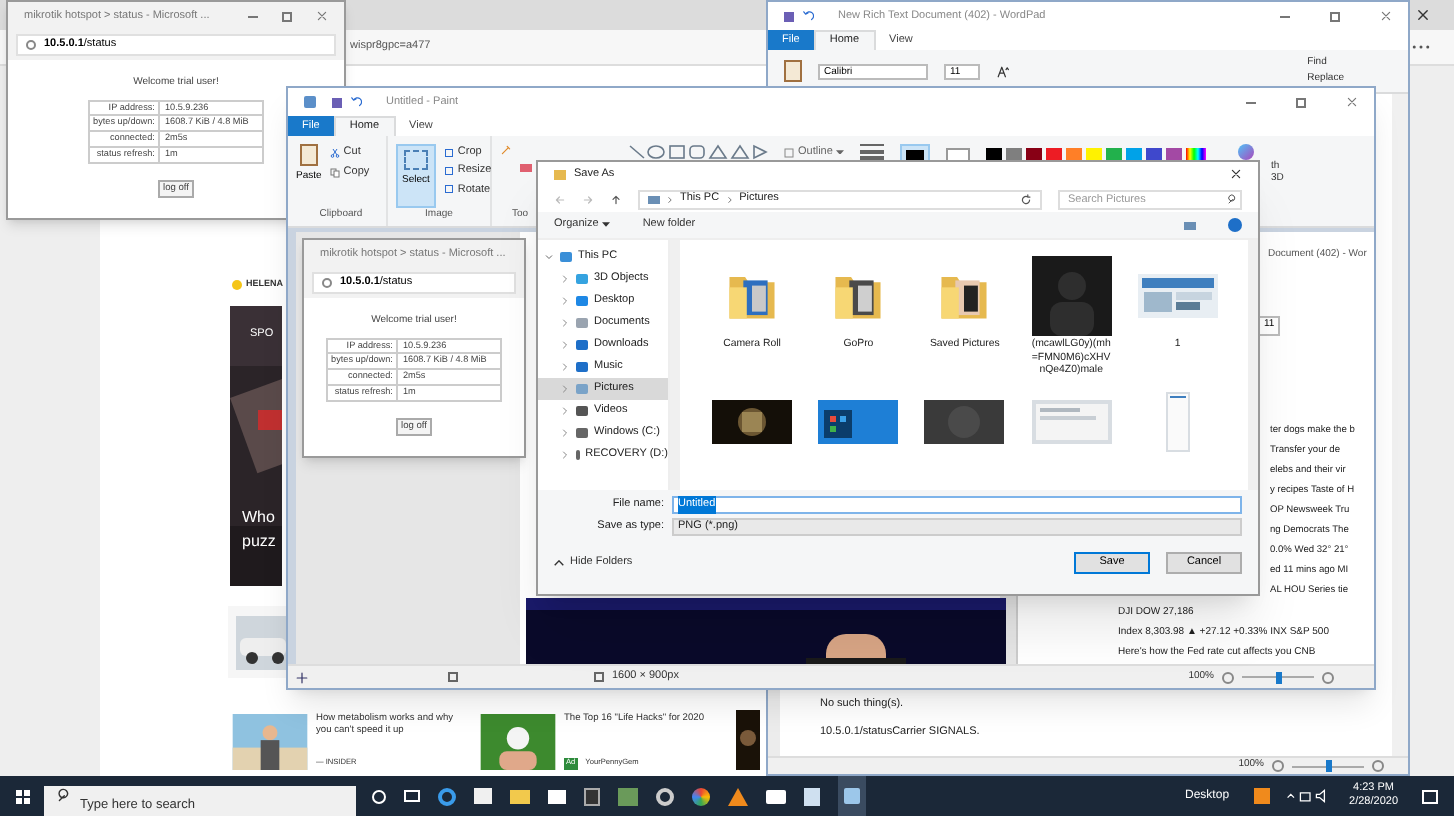 The width and height of the screenshot is (1454, 816). What do you see at coordinates (334, 172) in the screenshot?
I see `copy-icon` at bounding box center [334, 172].